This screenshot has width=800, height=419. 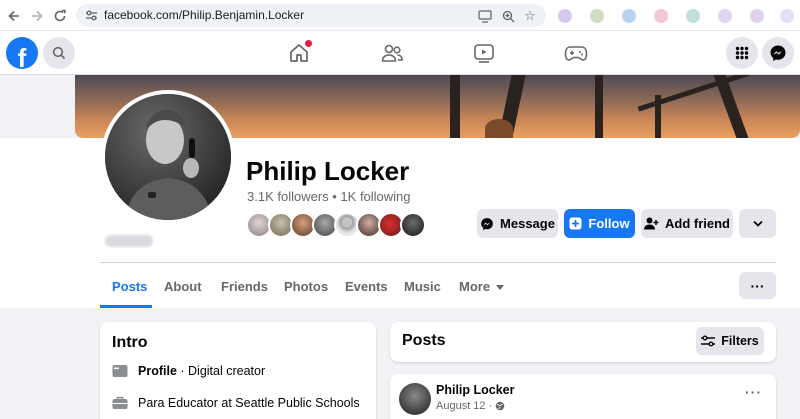 What do you see at coordinates (413, 225) in the screenshot?
I see `friend-avatar` at bounding box center [413, 225].